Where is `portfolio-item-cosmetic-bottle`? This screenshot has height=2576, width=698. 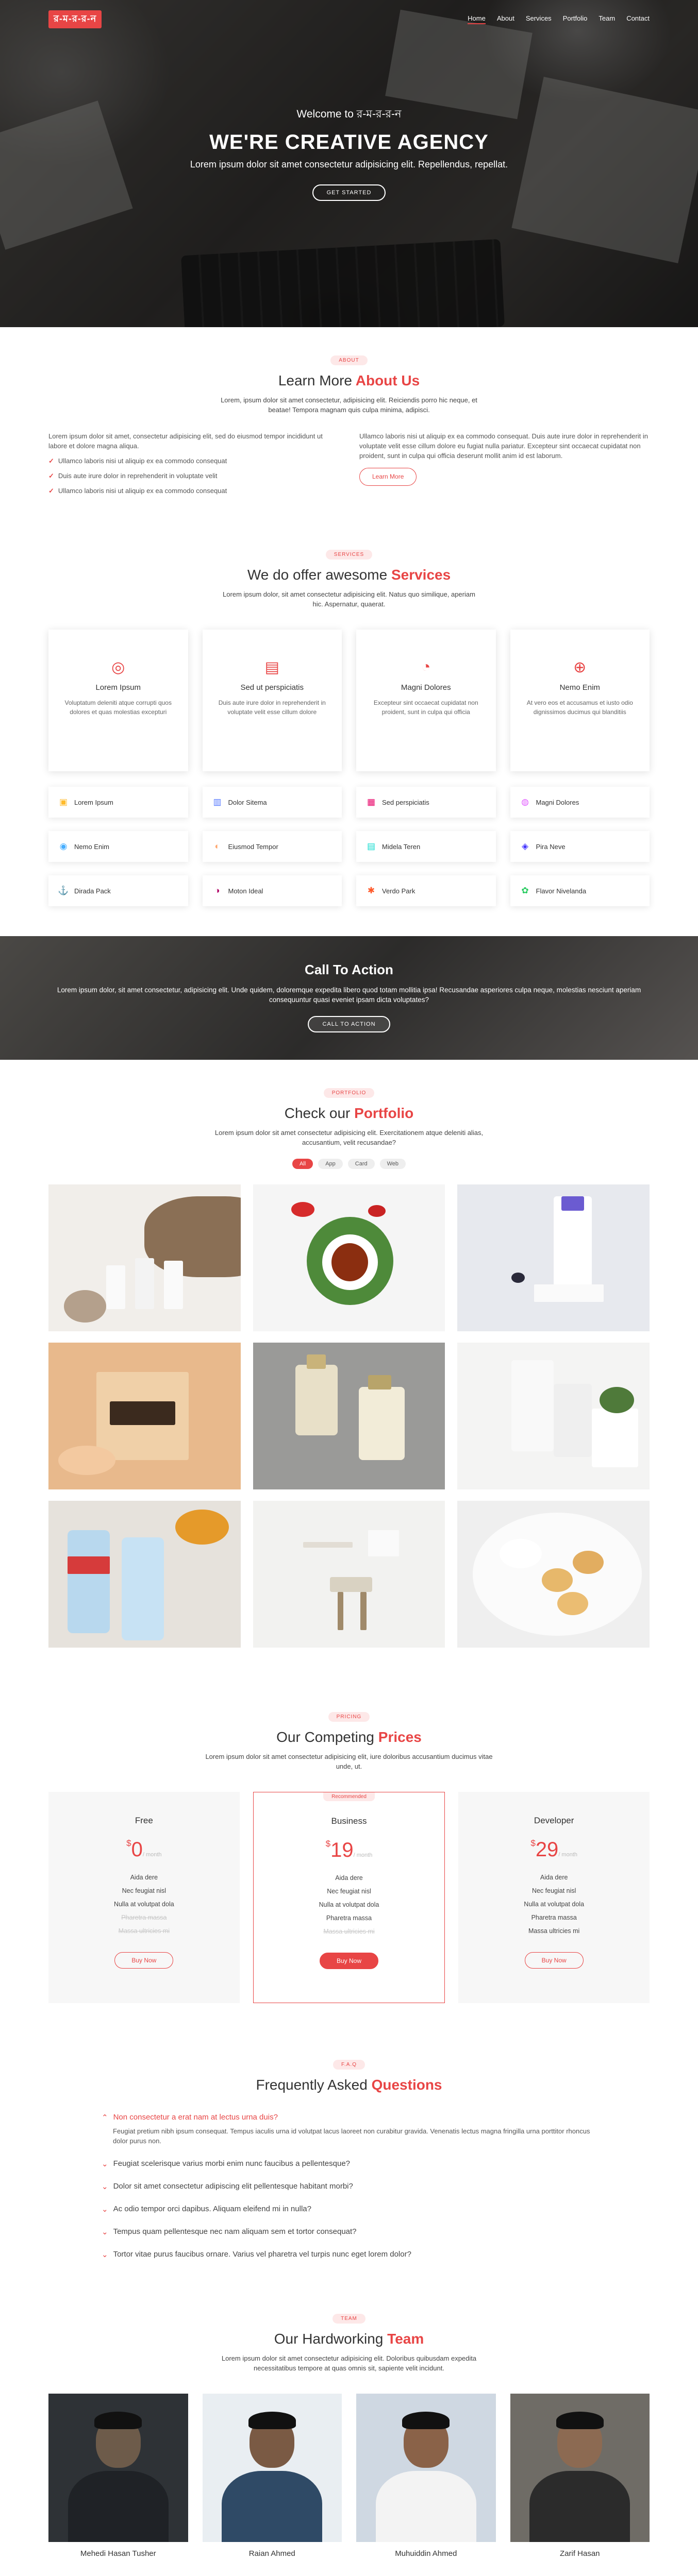 portfolio-item-cosmetic-bottle is located at coordinates (553, 1416).